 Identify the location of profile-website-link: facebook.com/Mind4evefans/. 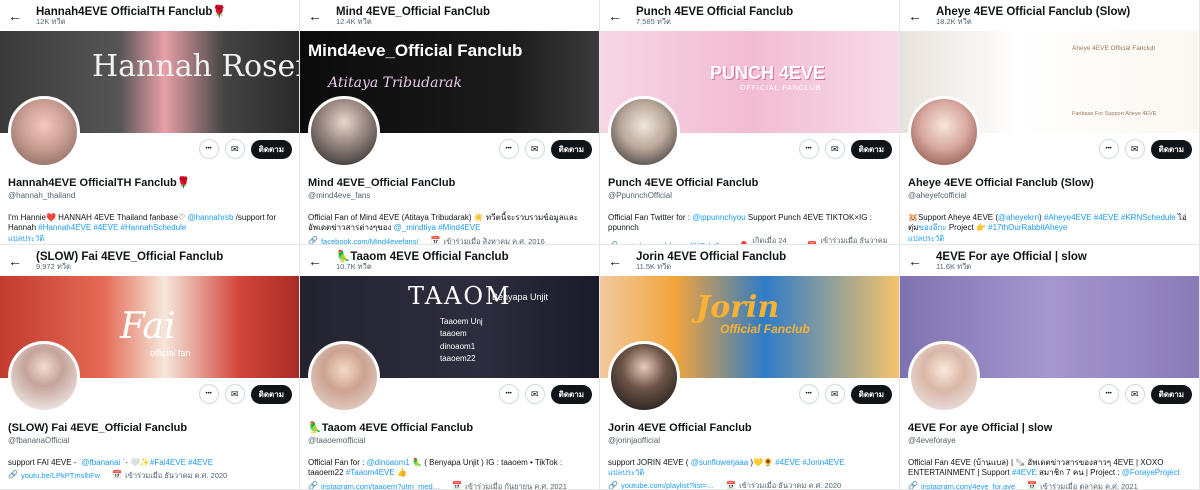
(370, 240).